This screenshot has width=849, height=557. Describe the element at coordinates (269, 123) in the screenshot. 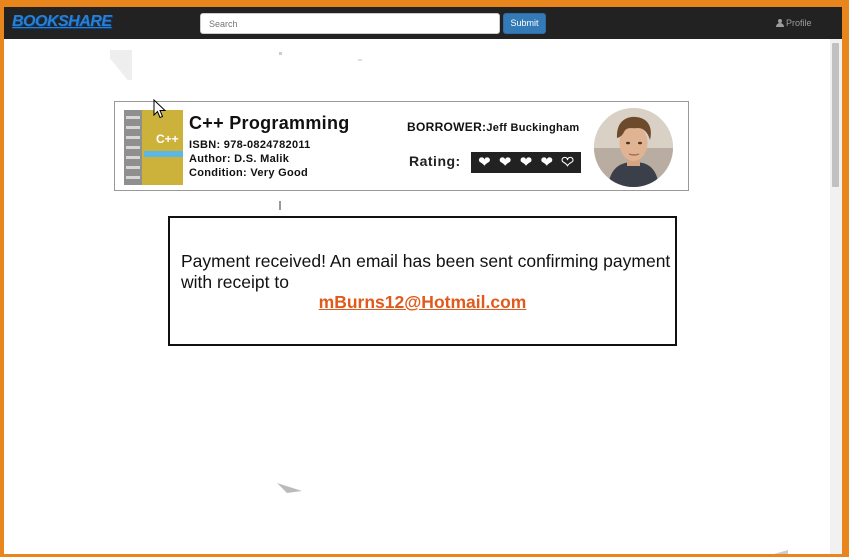

I see `book-title: C++ Programming` at that location.